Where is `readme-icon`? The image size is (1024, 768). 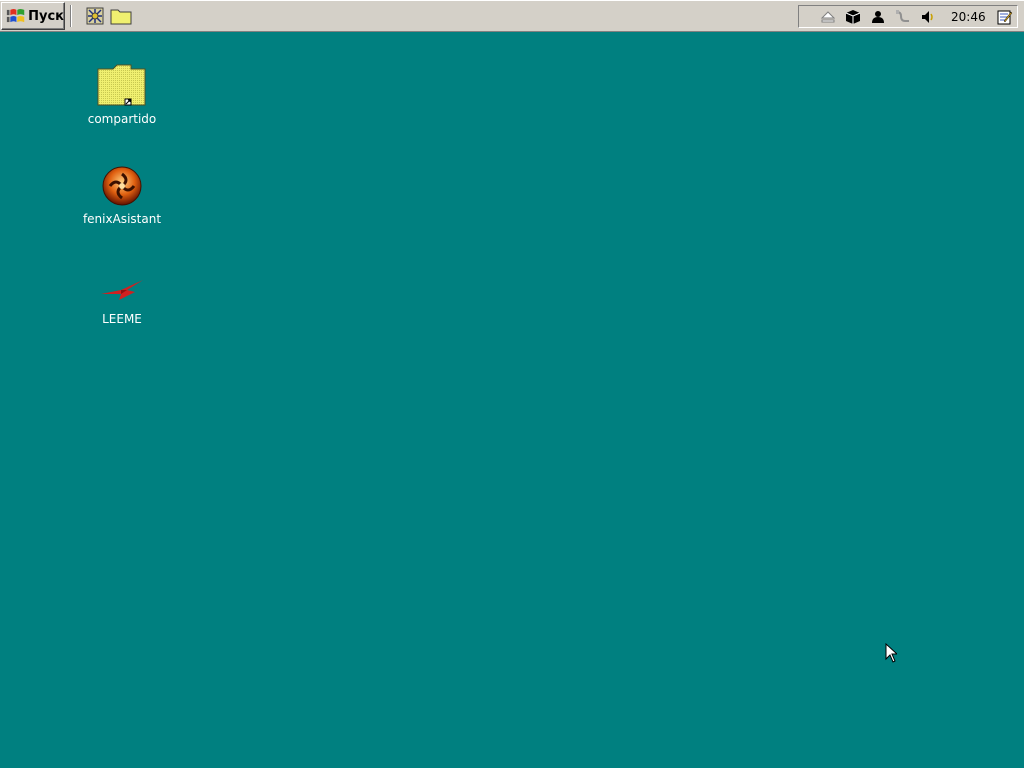 readme-icon is located at coordinates (122, 290).